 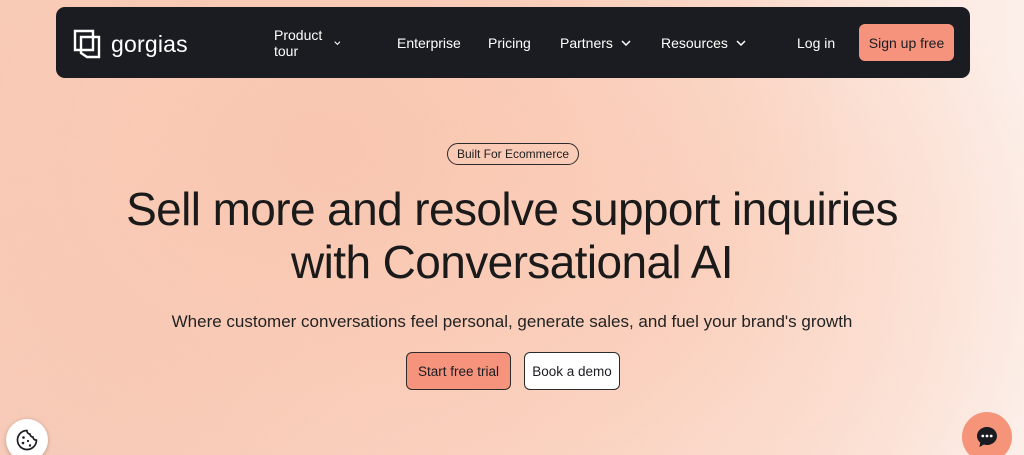 I want to click on nav-item-pricing: Pricing, so click(x=509, y=43).